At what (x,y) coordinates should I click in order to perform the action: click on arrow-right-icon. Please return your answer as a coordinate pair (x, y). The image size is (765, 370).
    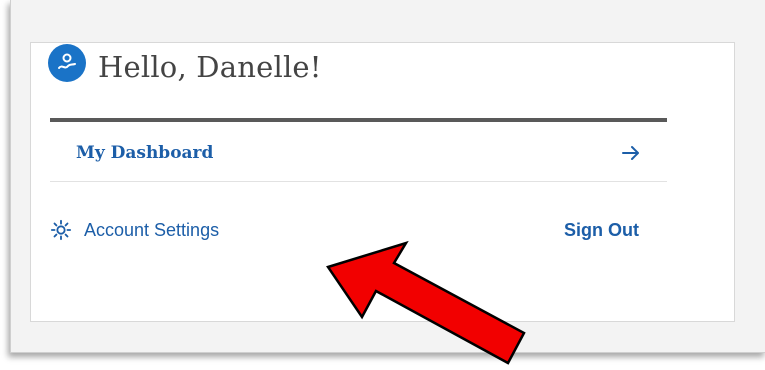
    Looking at the image, I should click on (631, 153).